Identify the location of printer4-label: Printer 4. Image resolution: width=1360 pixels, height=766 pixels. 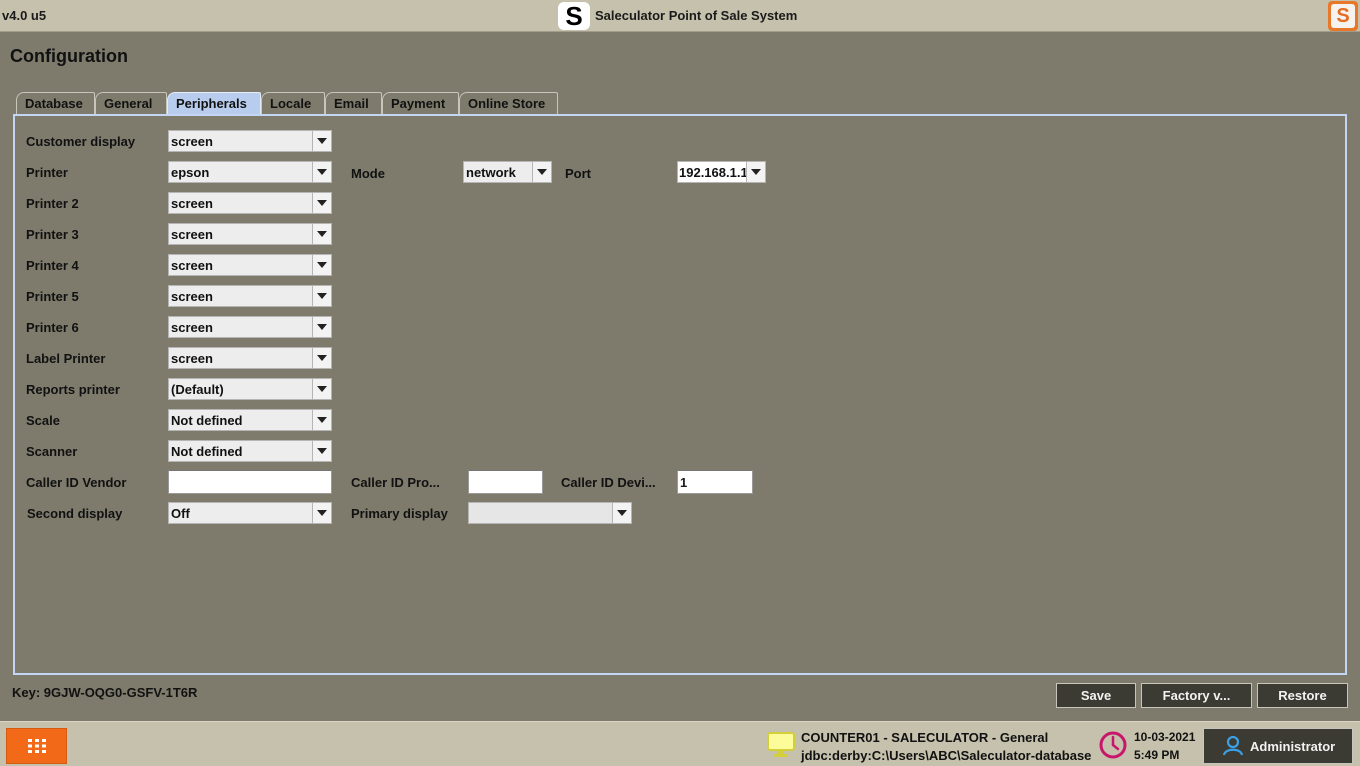
(52, 265).